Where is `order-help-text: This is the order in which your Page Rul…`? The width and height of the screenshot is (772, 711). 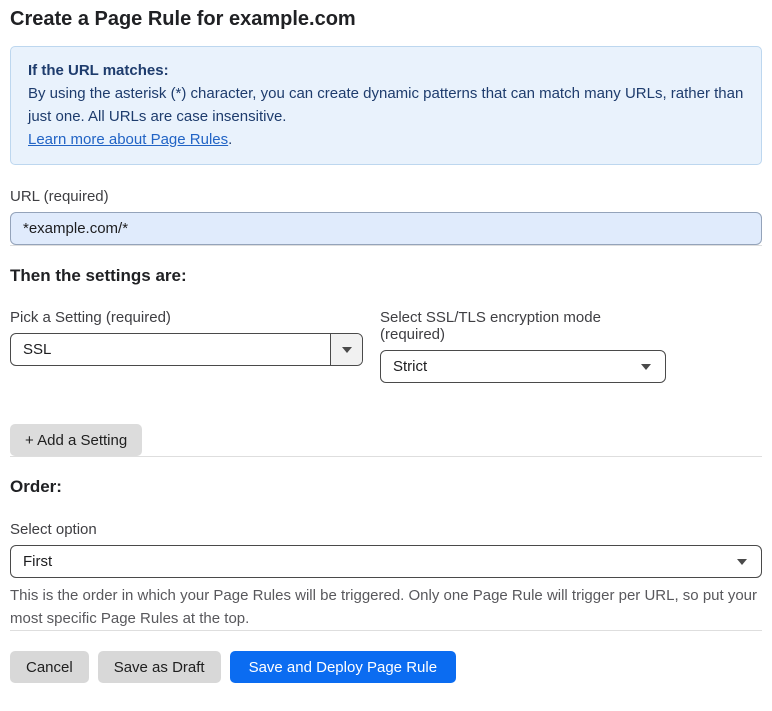 order-help-text: This is the order in which your Page Rul… is located at coordinates (384, 607).